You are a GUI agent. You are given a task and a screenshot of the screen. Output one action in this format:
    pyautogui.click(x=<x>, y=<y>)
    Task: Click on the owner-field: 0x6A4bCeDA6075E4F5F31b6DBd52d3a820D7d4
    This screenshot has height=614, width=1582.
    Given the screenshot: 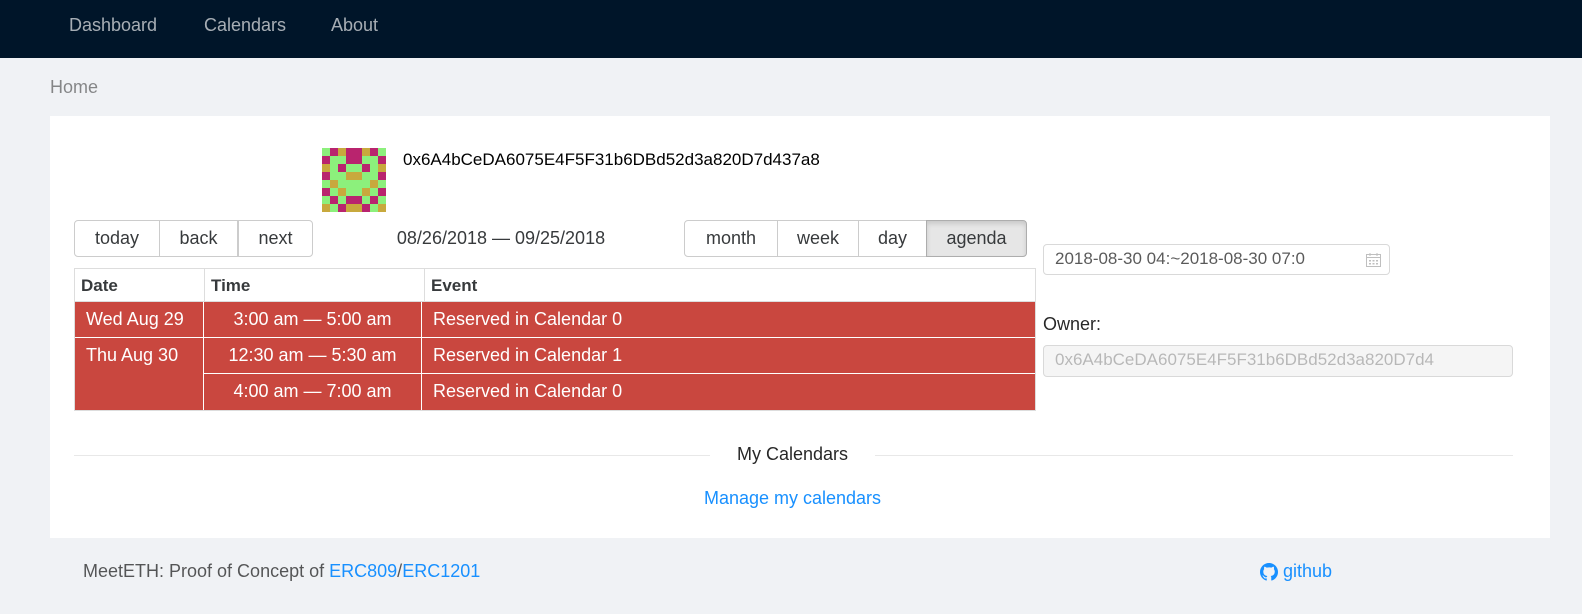 What is the action you would take?
    pyautogui.click(x=1278, y=361)
    